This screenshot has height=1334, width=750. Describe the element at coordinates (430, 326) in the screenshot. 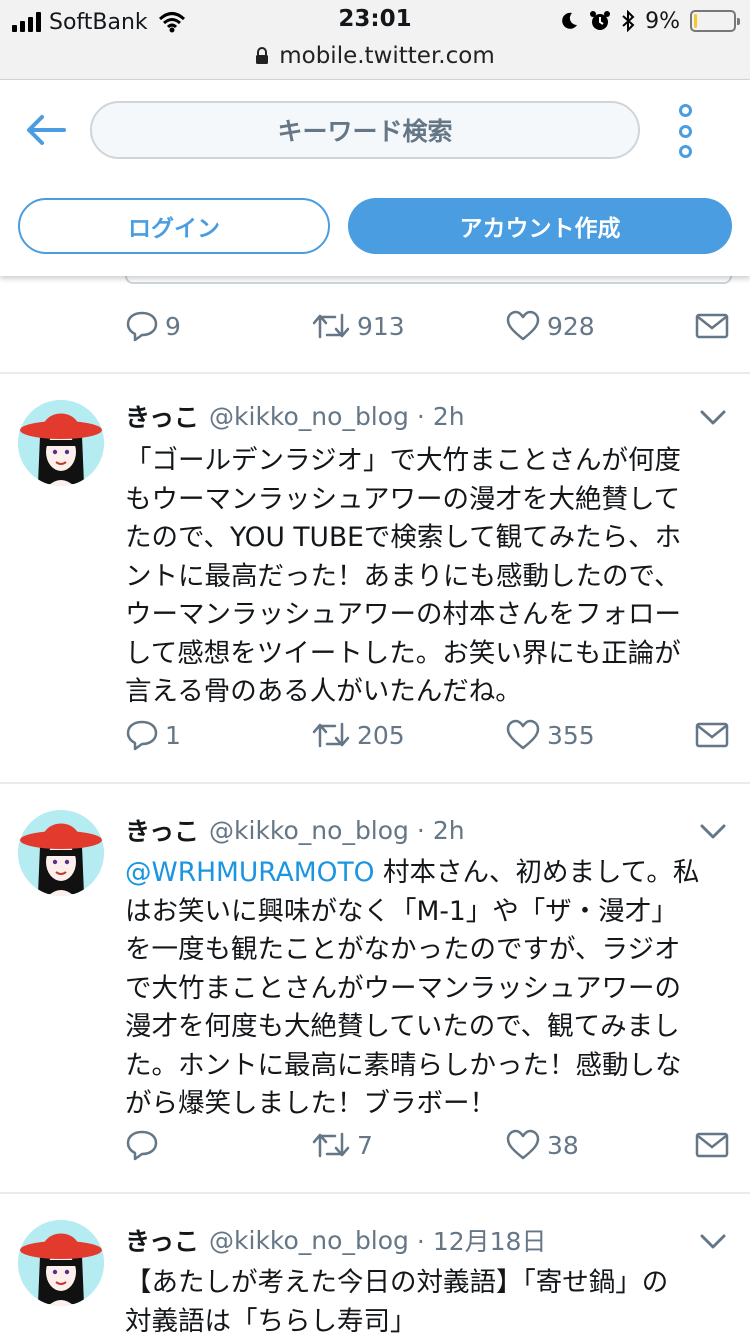

I see `tweet-actions: 9 913 928` at that location.